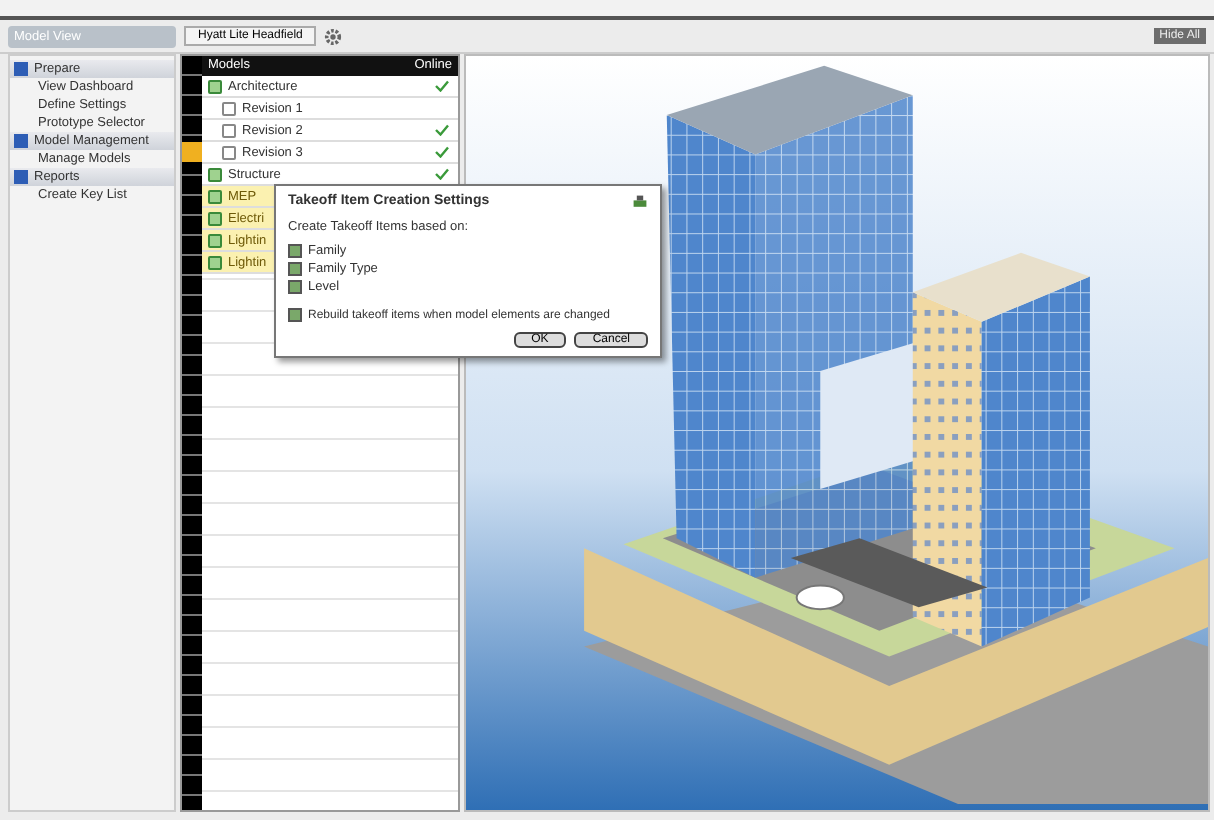 This screenshot has width=1214, height=820. I want to click on model-icon, so click(215, 86).